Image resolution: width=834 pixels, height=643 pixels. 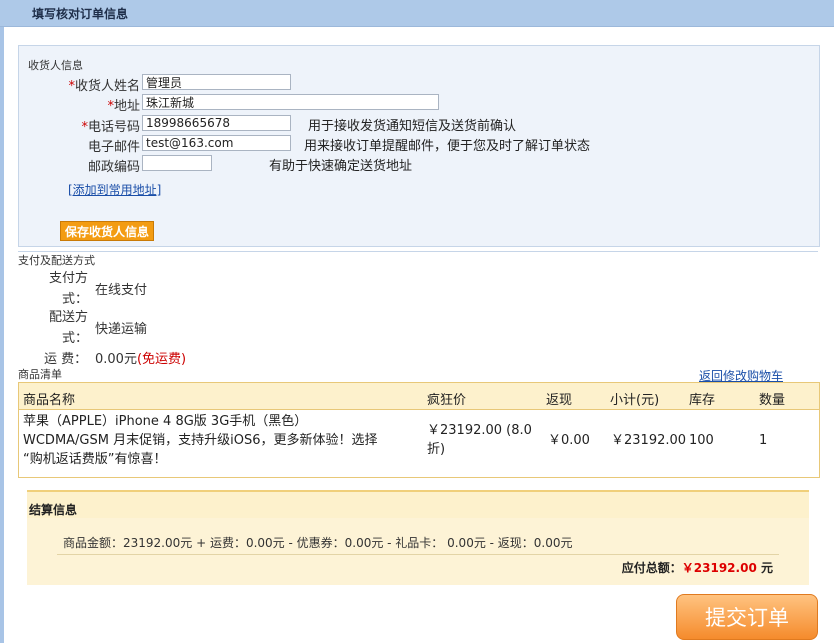 I want to click on delivery-method-label: 配送方 式：, so click(x=68, y=328).